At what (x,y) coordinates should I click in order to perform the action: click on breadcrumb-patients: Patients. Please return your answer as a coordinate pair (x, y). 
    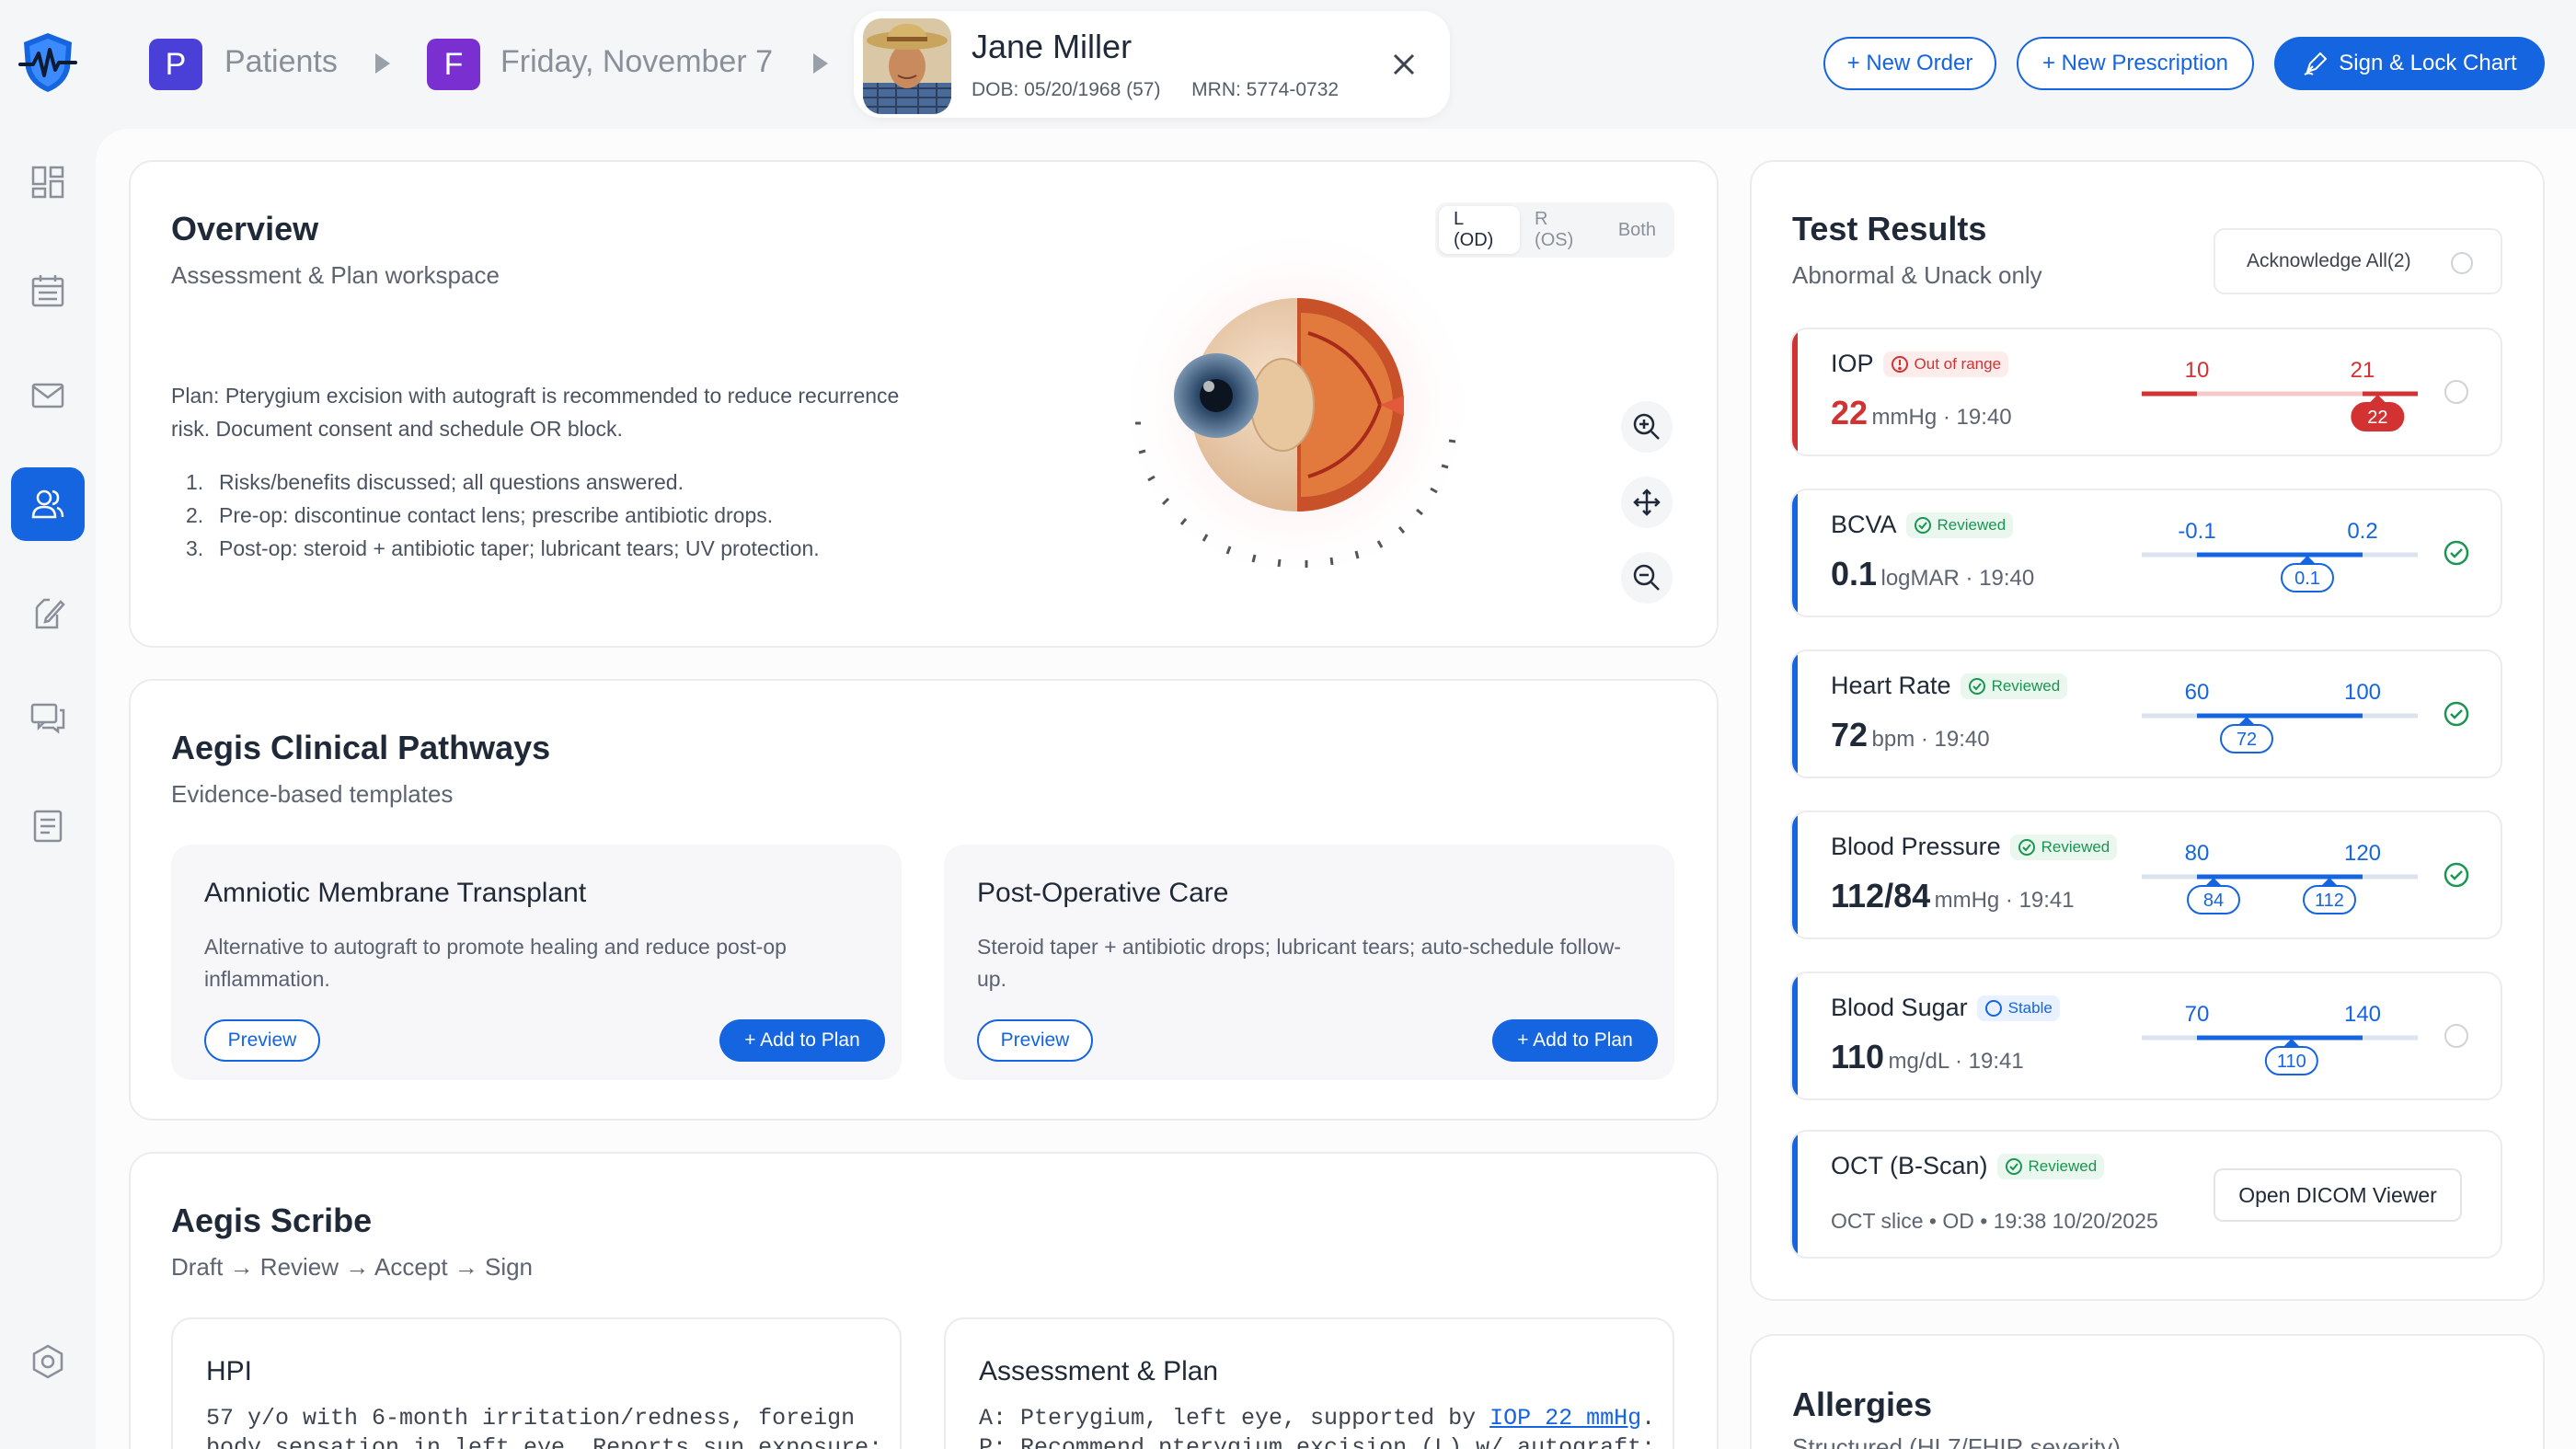
    Looking at the image, I should click on (281, 62).